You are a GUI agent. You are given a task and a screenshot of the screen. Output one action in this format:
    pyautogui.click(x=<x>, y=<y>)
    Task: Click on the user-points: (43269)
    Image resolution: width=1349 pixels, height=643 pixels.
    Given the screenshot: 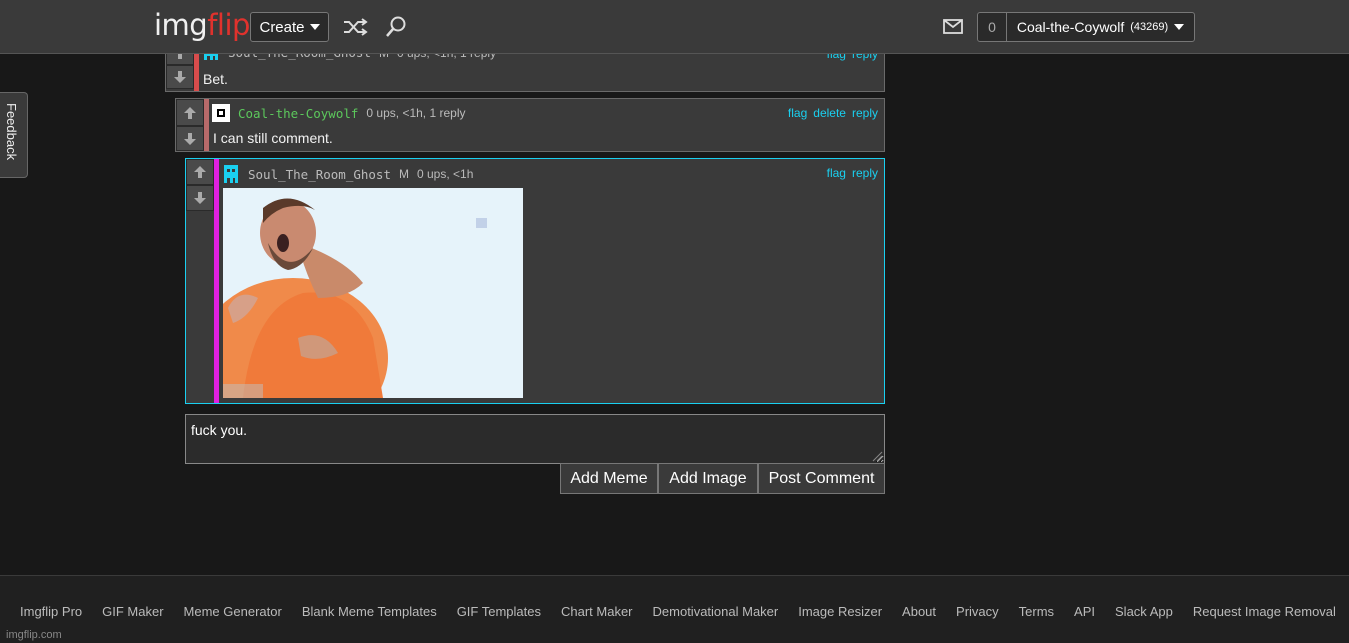 What is the action you would take?
    pyautogui.click(x=1149, y=27)
    